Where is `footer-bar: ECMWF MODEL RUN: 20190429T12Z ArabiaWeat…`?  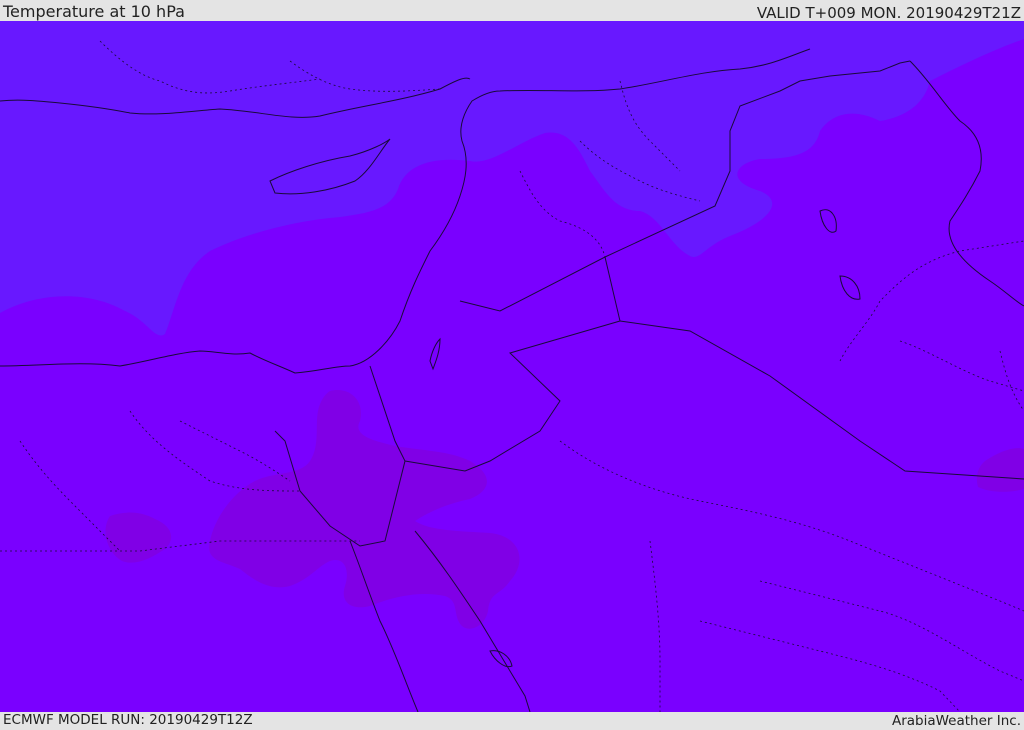
footer-bar: ECMWF MODEL RUN: 20190429T12Z ArabiaWeat… is located at coordinates (512, 720).